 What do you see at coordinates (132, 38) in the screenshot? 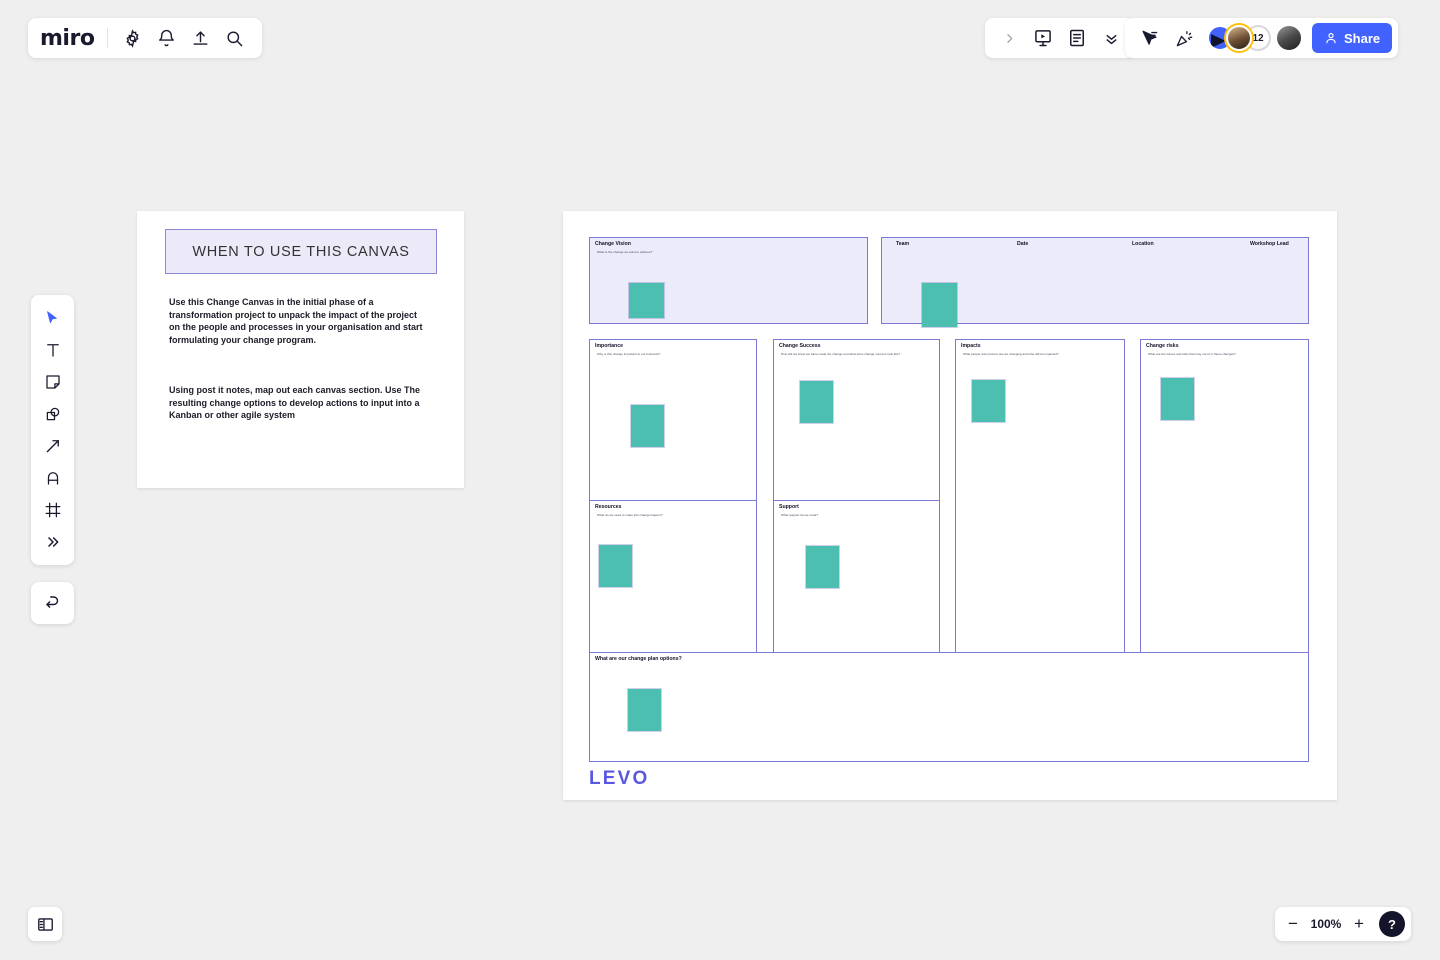
I see `settings-gear-icon` at bounding box center [132, 38].